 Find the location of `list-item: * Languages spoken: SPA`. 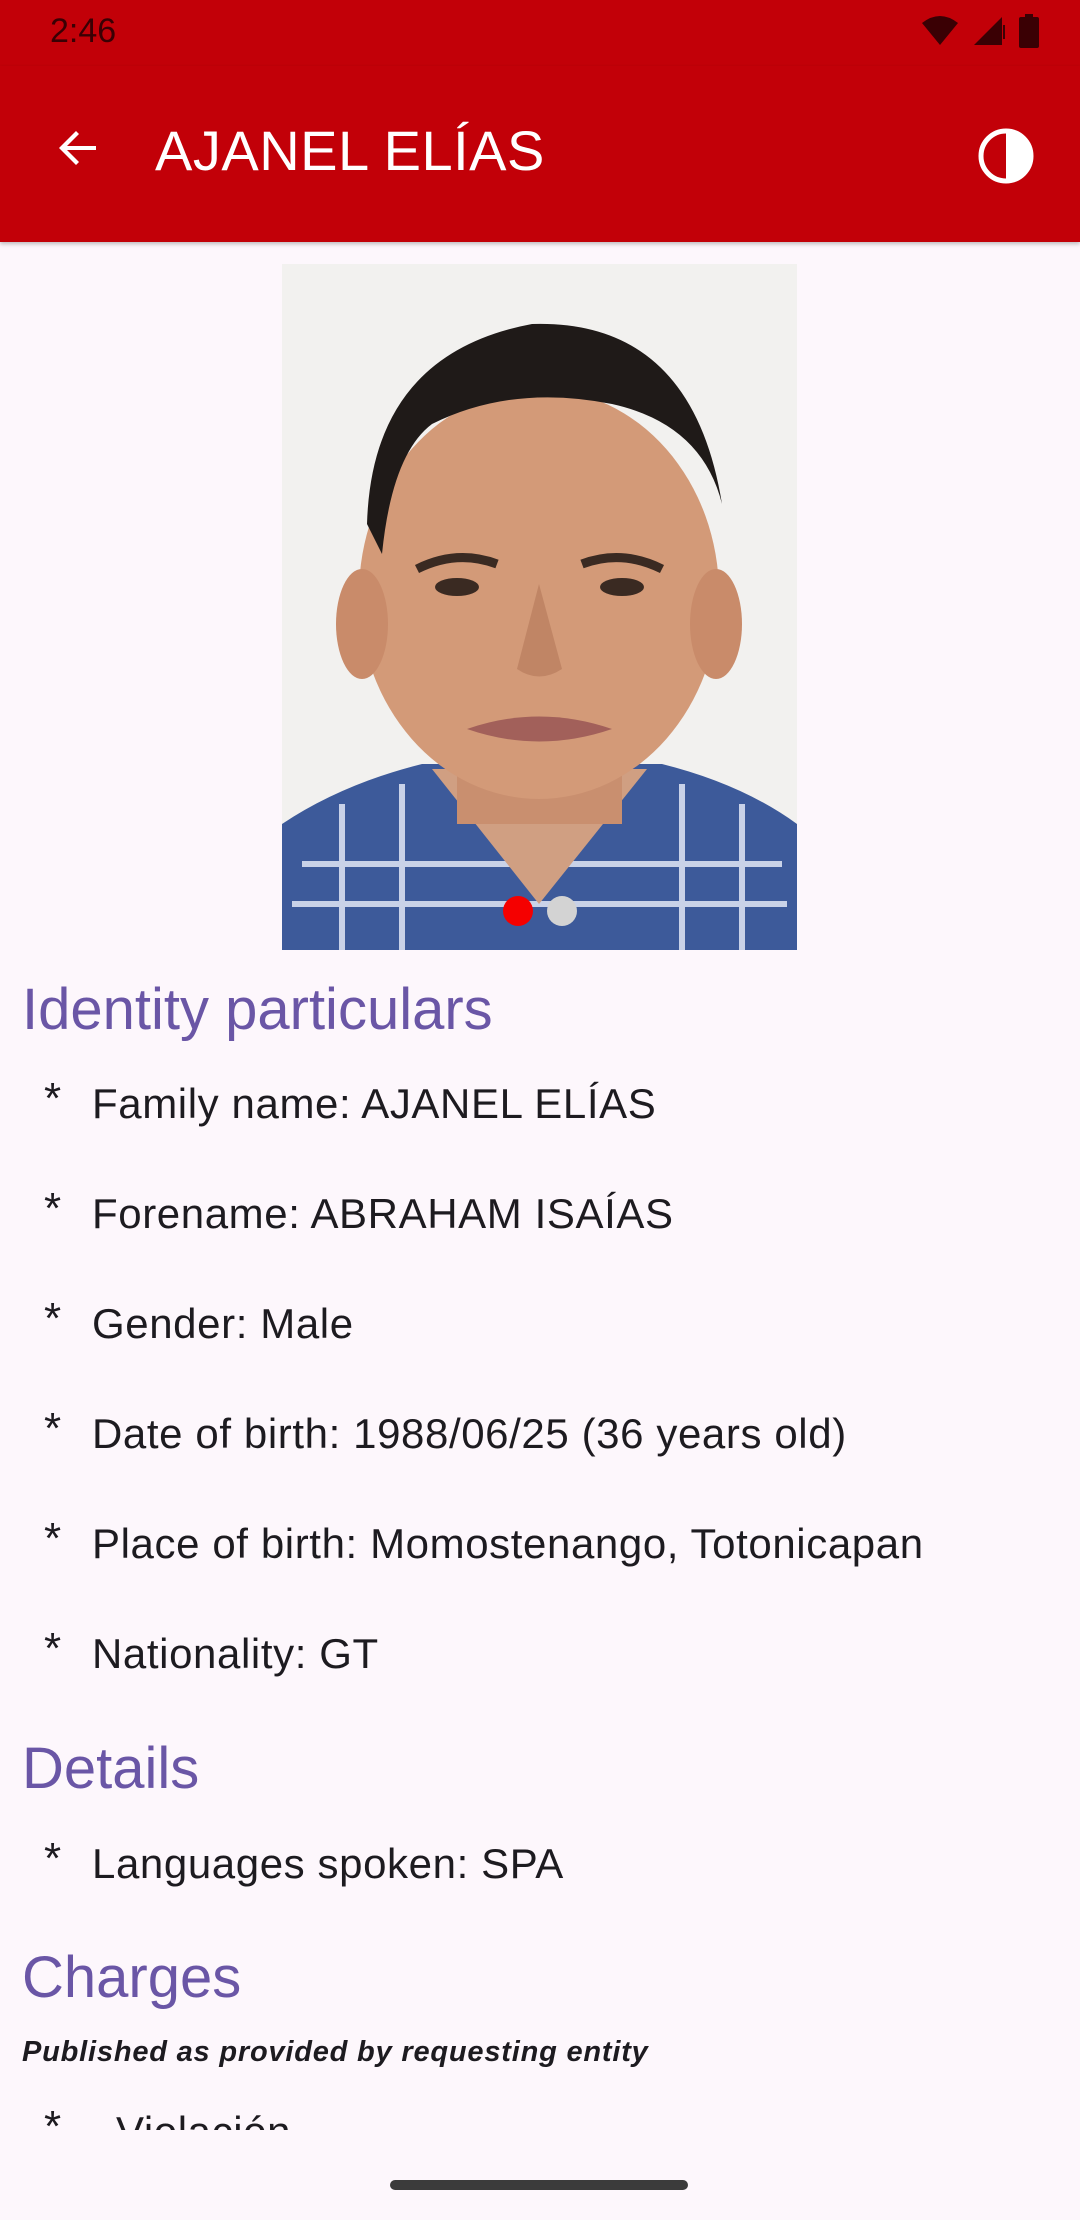

list-item: * Languages spoken: SPA is located at coordinates (304, 1861).